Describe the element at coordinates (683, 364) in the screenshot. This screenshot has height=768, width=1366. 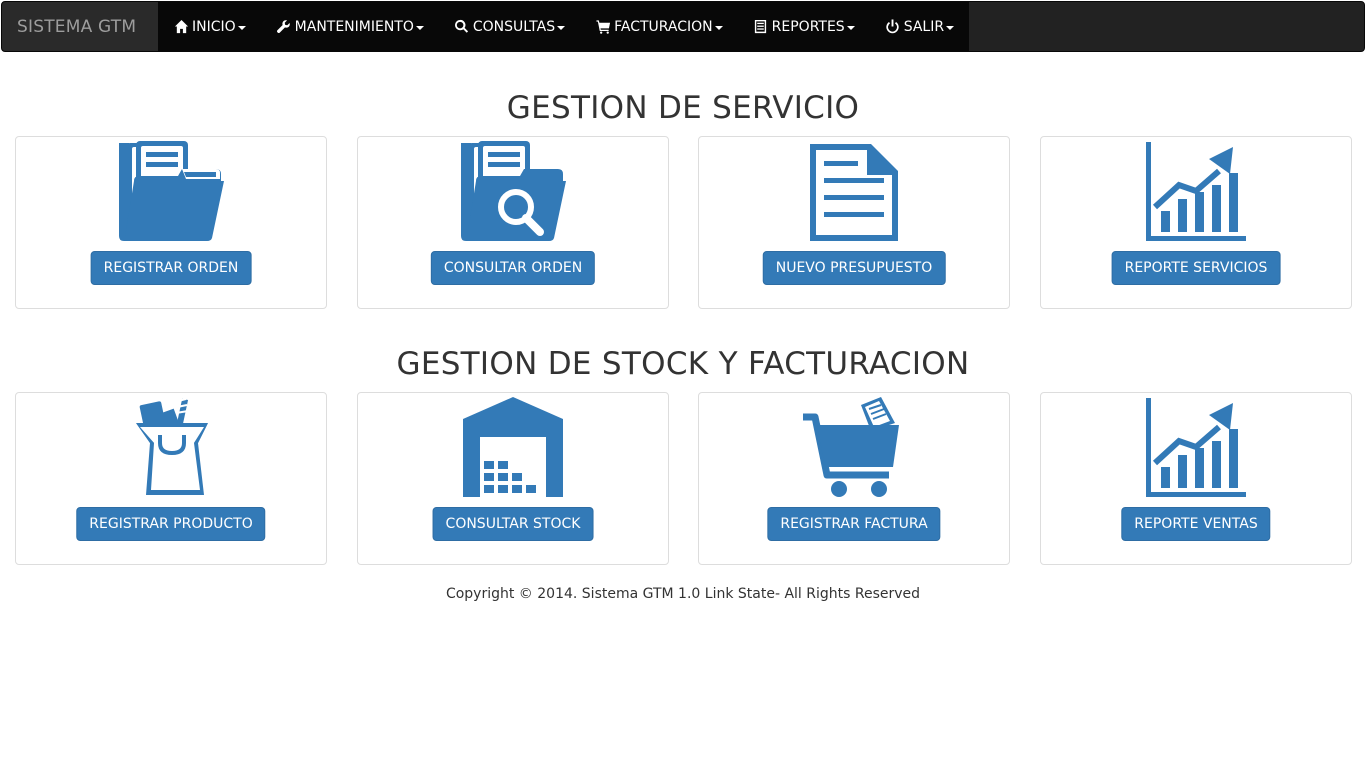
I see `section-title-stock: GESTION DE STOCK Y FACTURACION` at that location.